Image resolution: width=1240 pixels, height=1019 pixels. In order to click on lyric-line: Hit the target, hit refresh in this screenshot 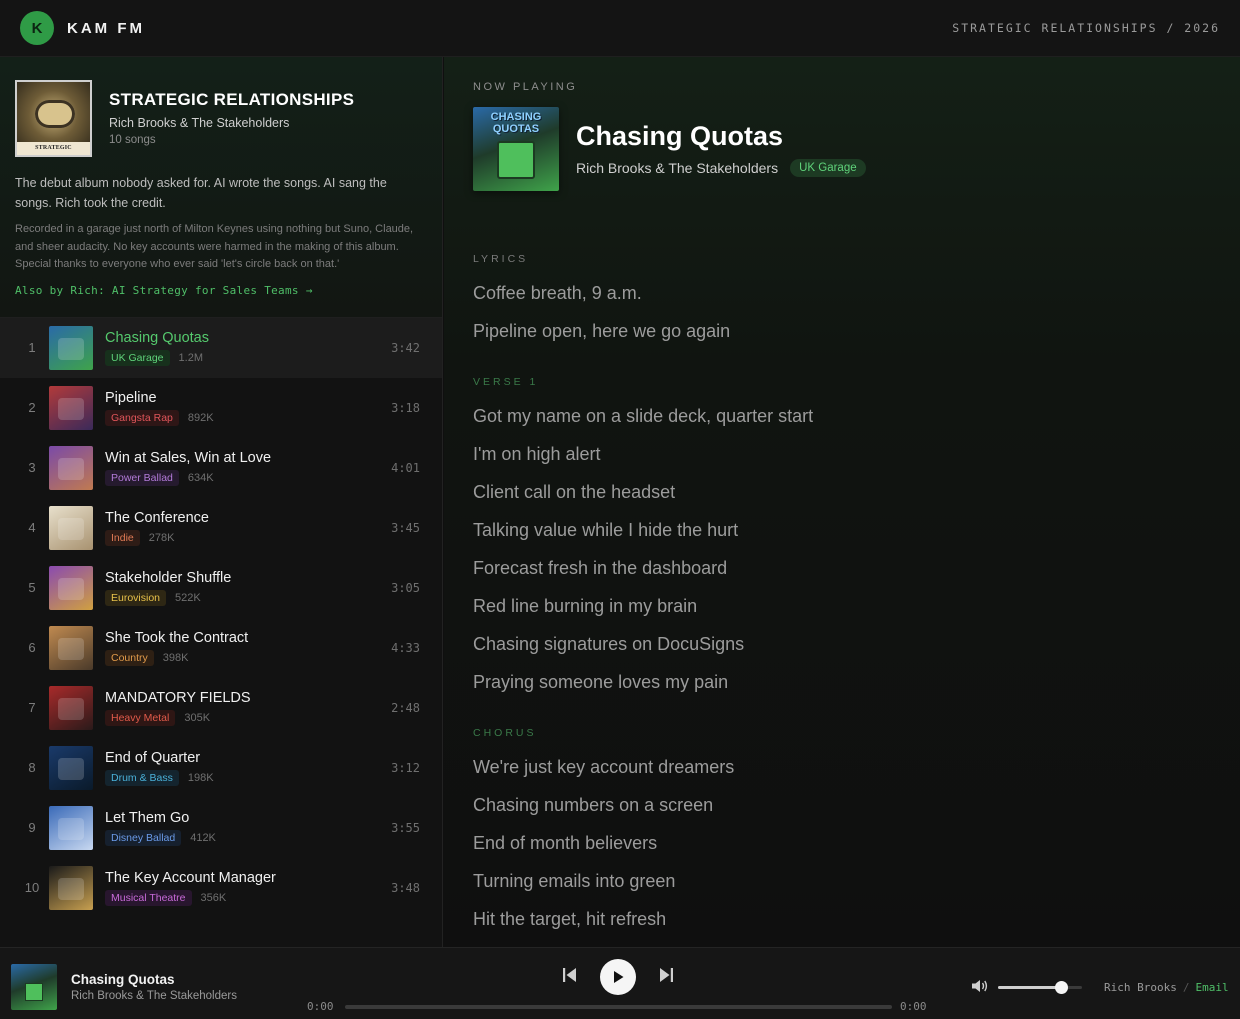, I will do `click(570, 919)`.